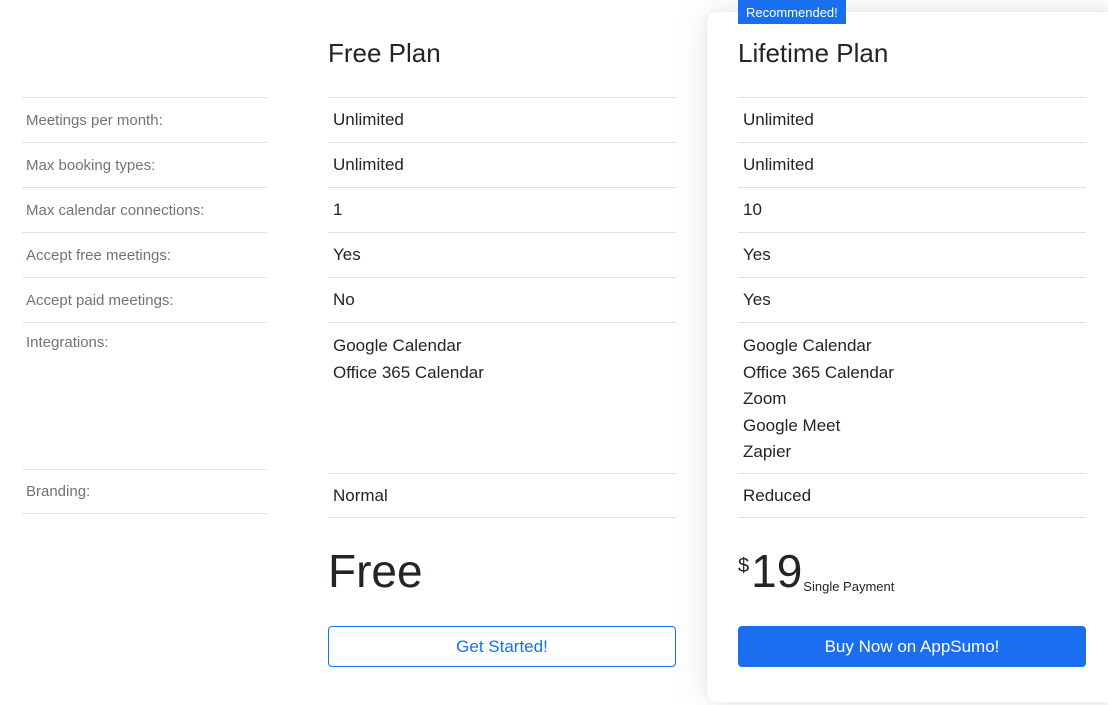 The height and width of the screenshot is (705, 1108). Describe the element at coordinates (99, 255) in the screenshot. I see `feature-label: Accept free meetings:` at that location.